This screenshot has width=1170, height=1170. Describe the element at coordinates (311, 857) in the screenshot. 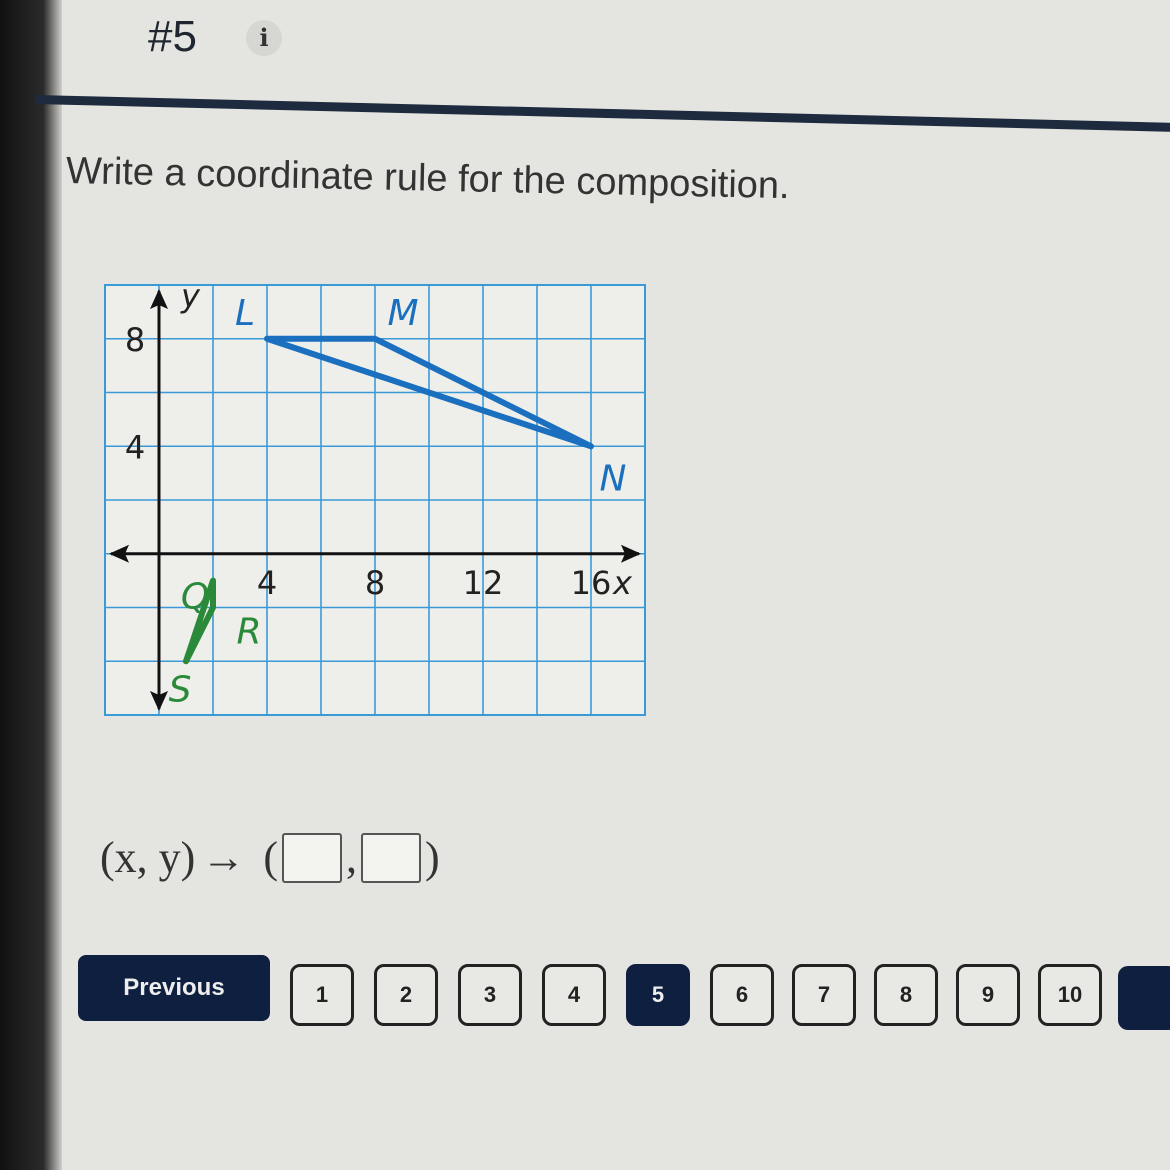

I see `x-input` at that location.